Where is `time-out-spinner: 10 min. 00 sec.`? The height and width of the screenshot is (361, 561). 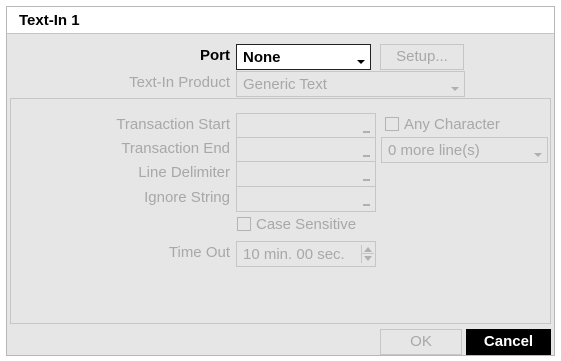
time-out-spinner: 10 min. 00 sec. is located at coordinates (306, 254).